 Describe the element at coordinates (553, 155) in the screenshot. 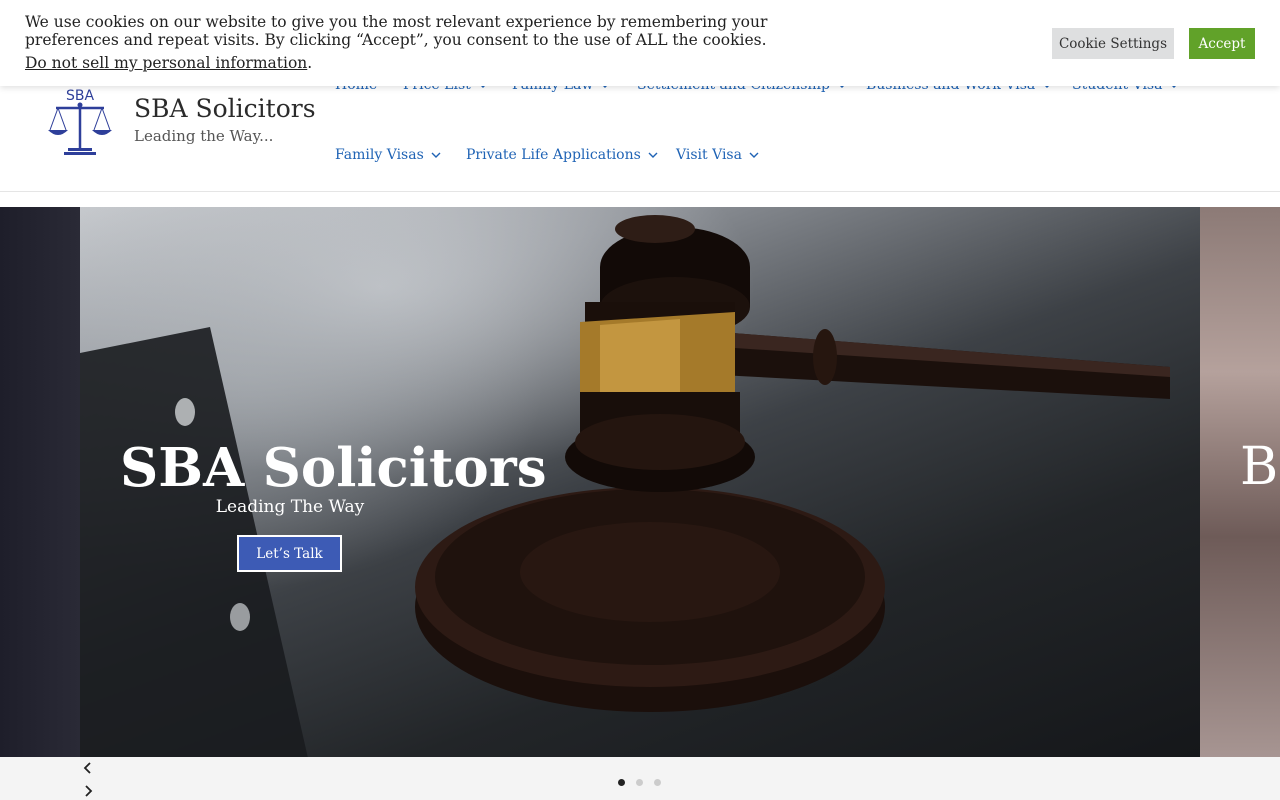

I see `nav-item-label: Private Life Applications` at that location.